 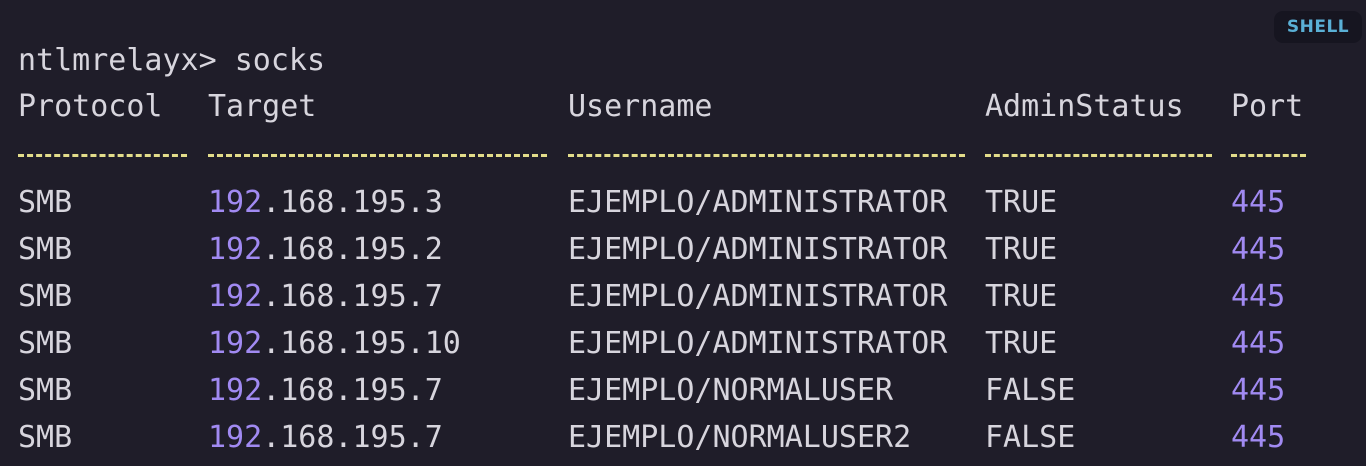 What do you see at coordinates (640, 106) in the screenshot?
I see `header-username: Username` at bounding box center [640, 106].